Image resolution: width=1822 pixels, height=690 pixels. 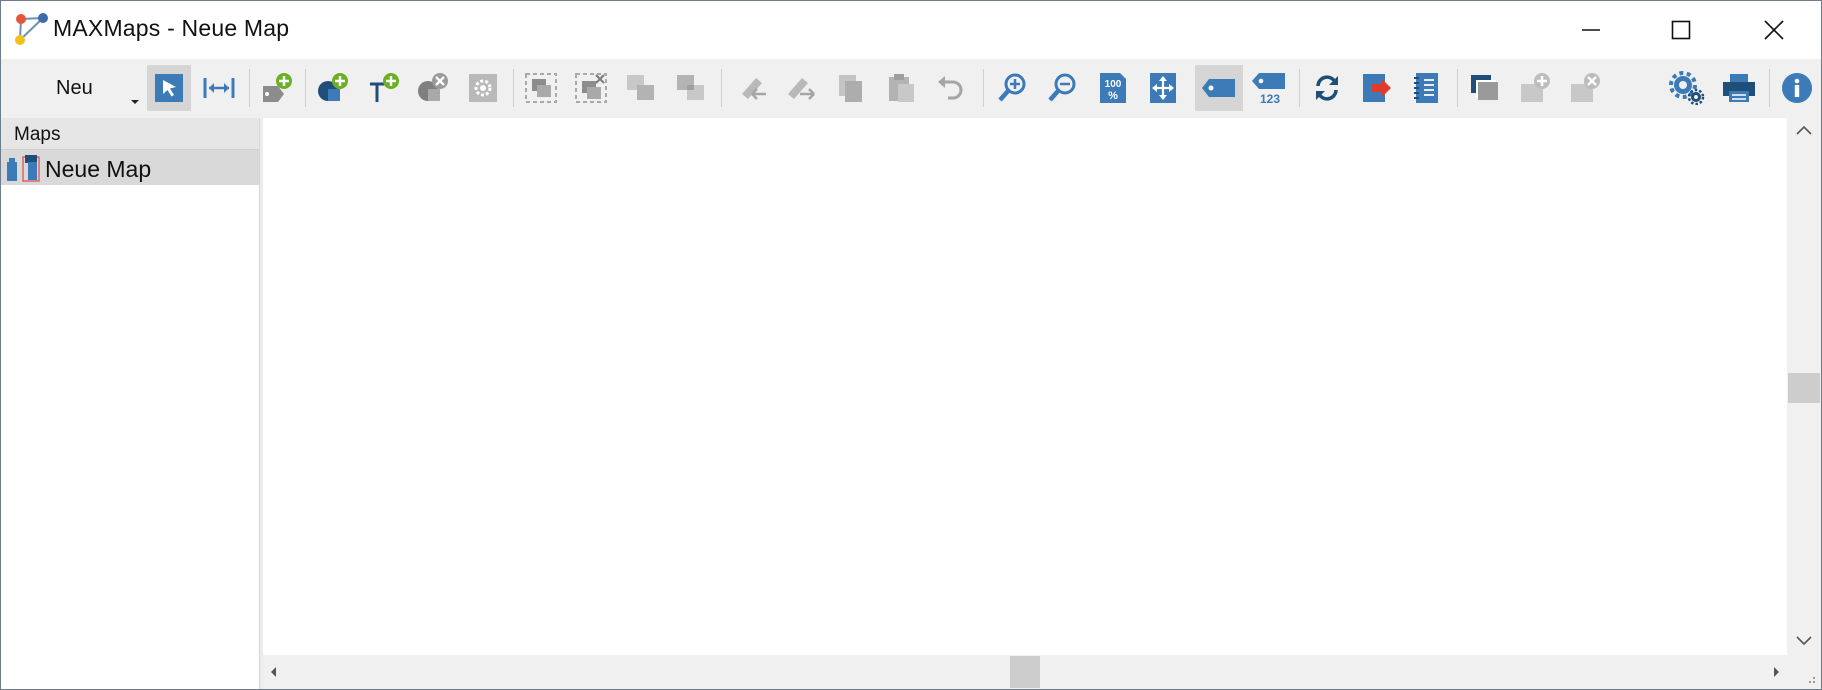 I want to click on resize-grip-icon, so click(x=1812, y=680).